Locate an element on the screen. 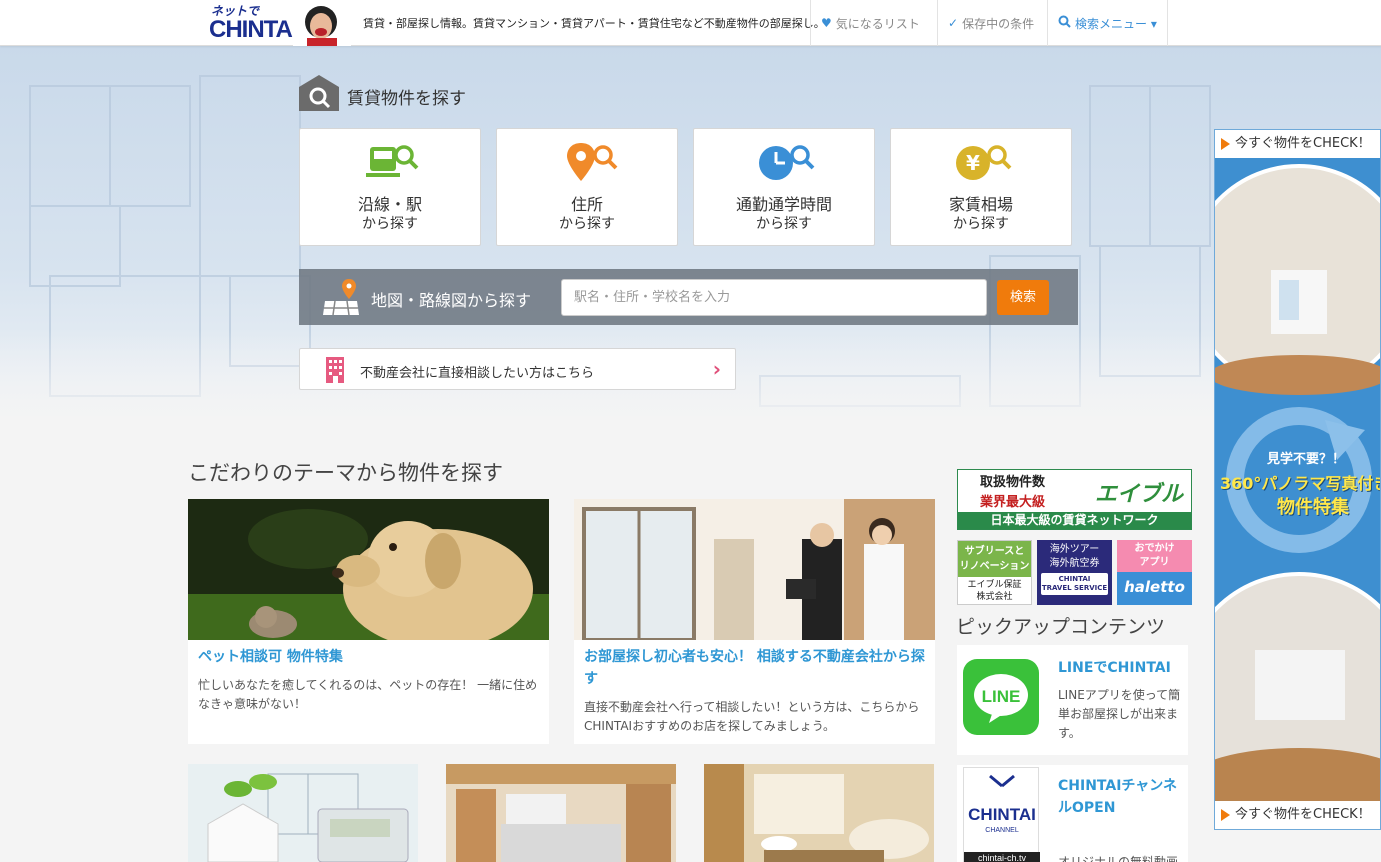 The width and height of the screenshot is (1381, 862). mini-ad-line: CHINTAI is located at coordinates (1074, 579).